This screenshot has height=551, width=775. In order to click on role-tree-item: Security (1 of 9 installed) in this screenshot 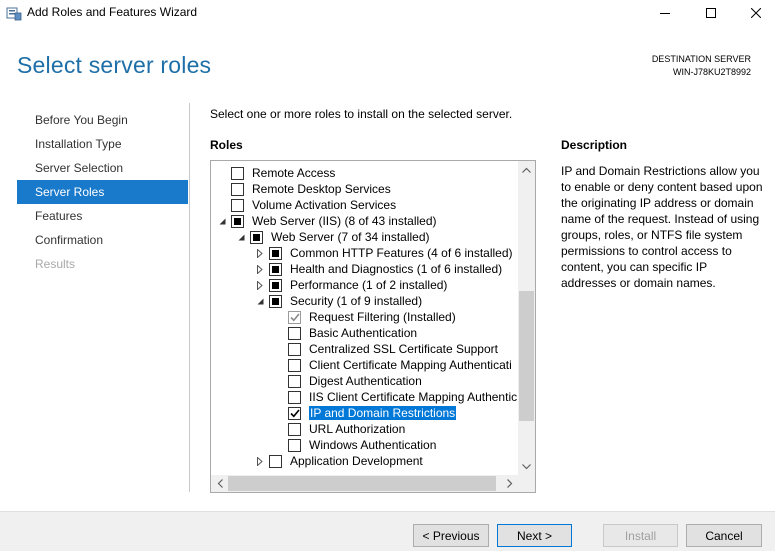, I will do `click(338, 301)`.